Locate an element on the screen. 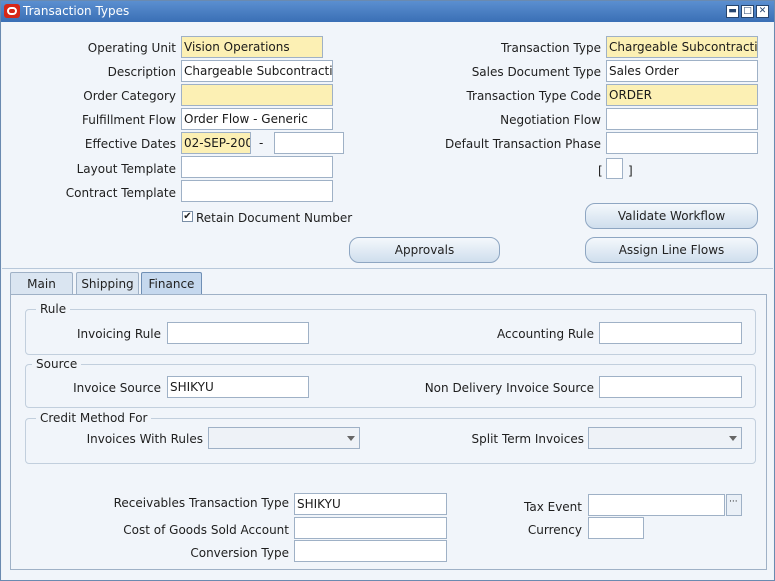  contract-template-label: Contract Template is located at coordinates (120, 193).